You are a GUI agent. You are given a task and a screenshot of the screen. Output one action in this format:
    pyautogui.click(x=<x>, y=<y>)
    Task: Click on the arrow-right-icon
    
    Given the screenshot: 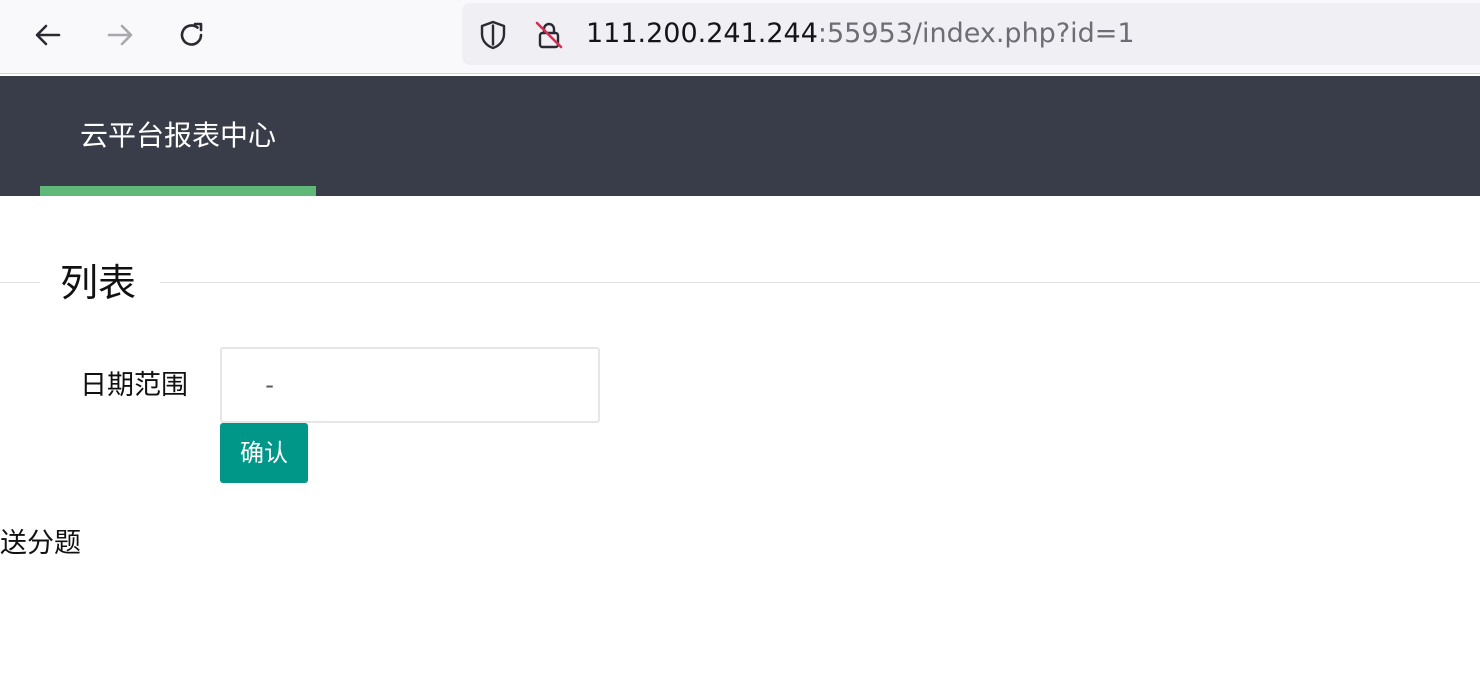 What is the action you would take?
    pyautogui.click(x=120, y=35)
    